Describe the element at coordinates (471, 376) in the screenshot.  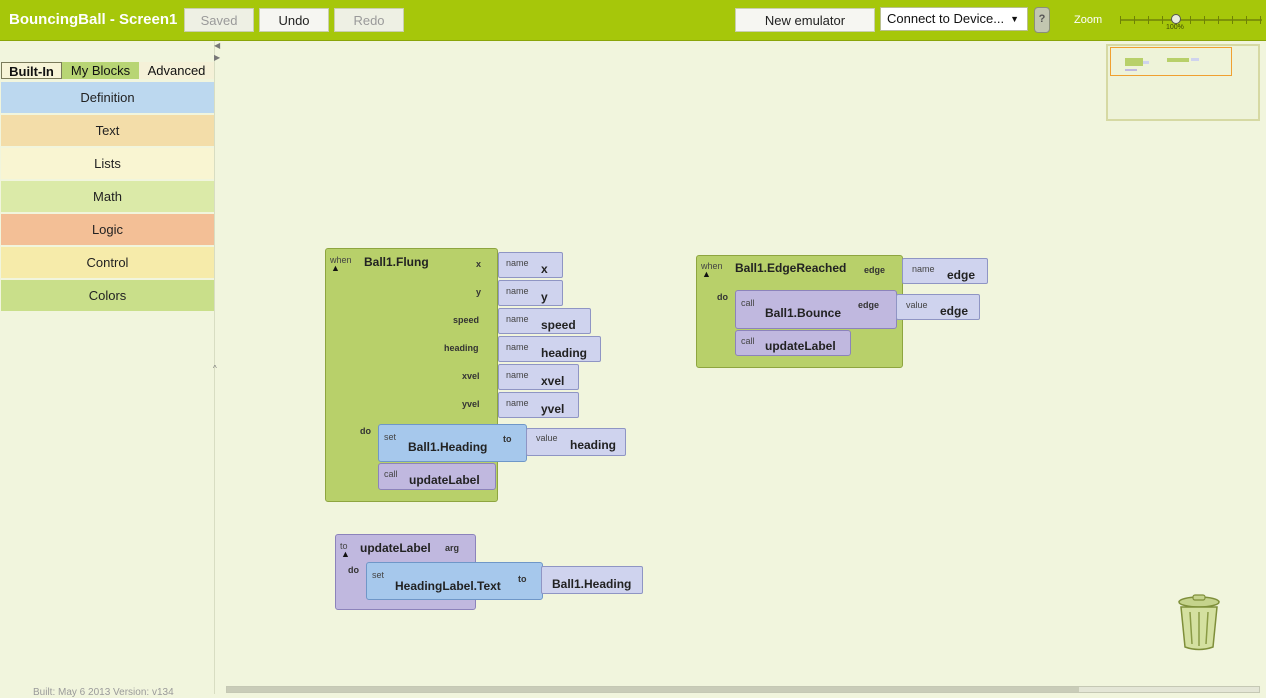
I see `param-label-xvel: xvel` at that location.